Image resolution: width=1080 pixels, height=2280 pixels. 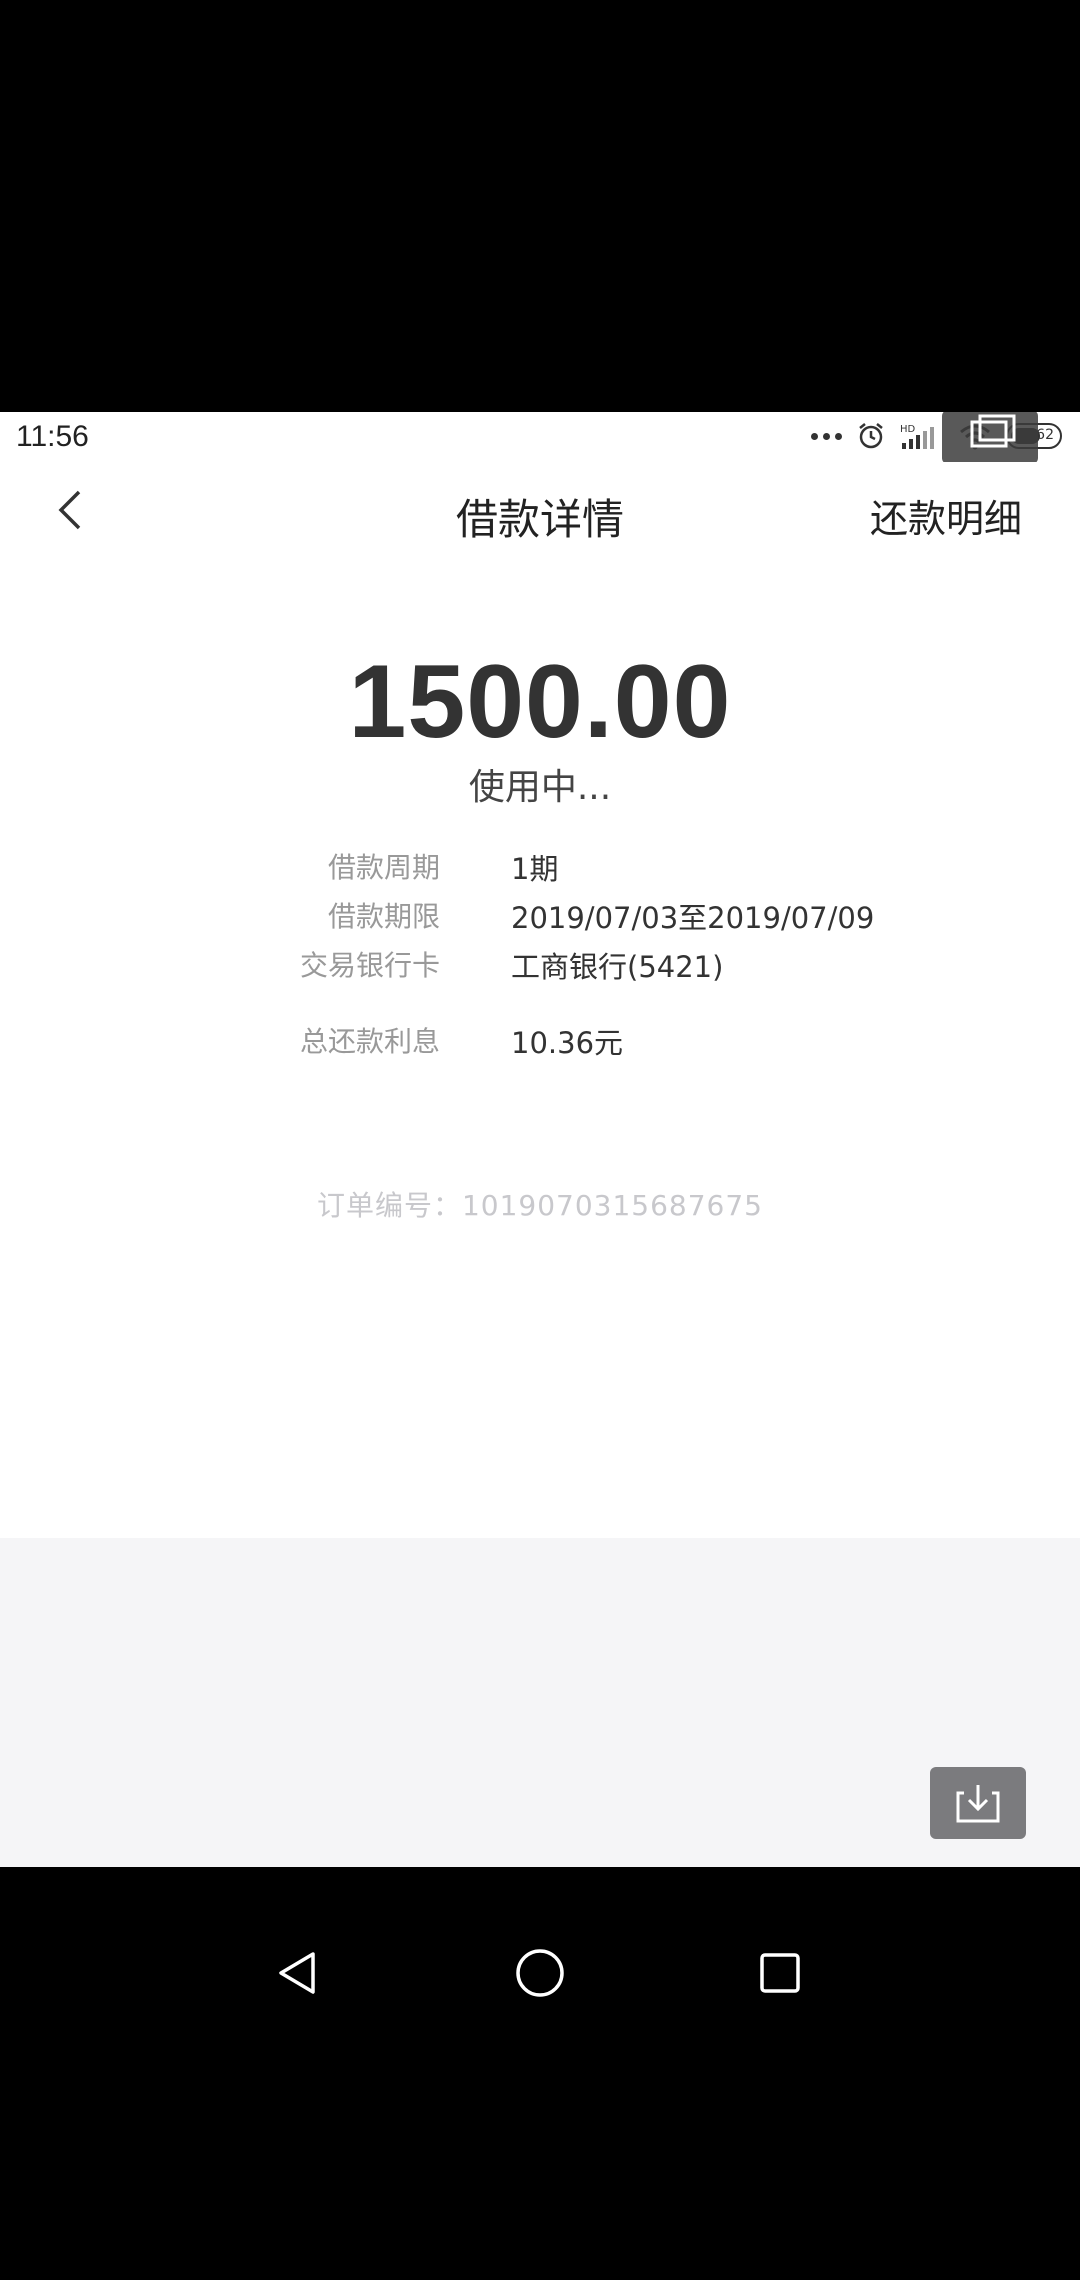 What do you see at coordinates (567, 1043) in the screenshot?
I see `detail-value: 10.36元` at bounding box center [567, 1043].